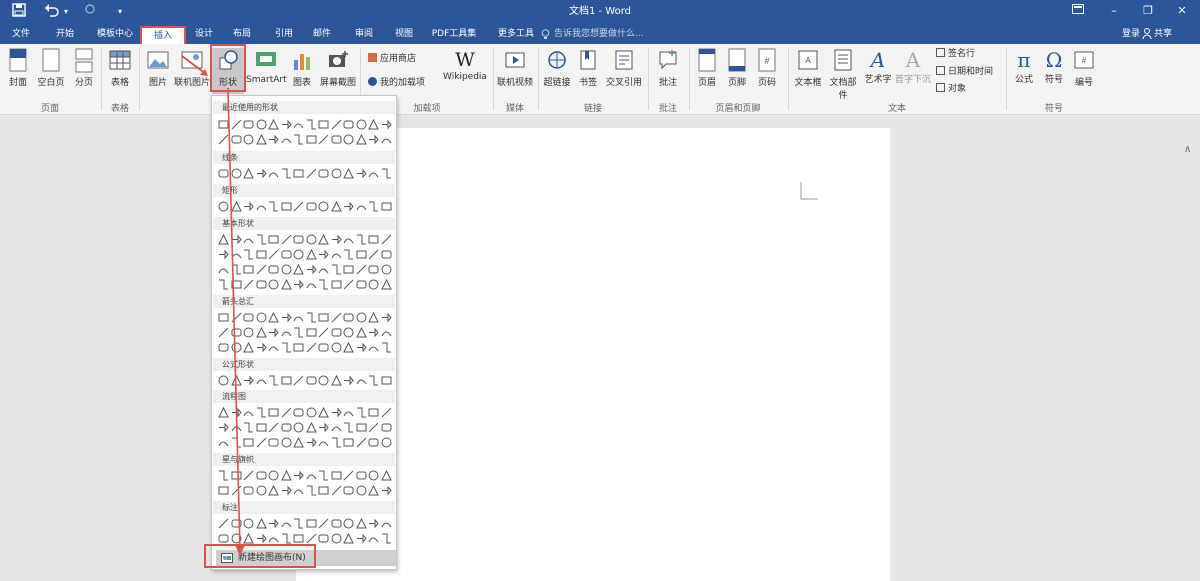 The width and height of the screenshot is (1200, 581). I want to click on wordart-button: A 艺术字, so click(878, 66).